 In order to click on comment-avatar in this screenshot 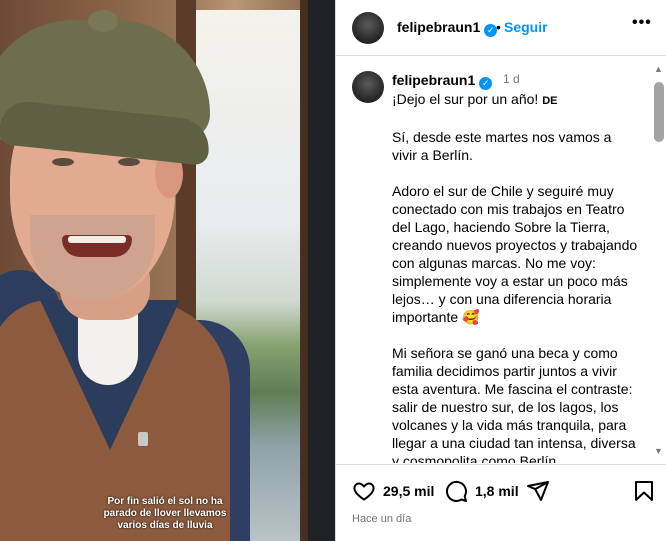, I will do `click(368, 87)`.